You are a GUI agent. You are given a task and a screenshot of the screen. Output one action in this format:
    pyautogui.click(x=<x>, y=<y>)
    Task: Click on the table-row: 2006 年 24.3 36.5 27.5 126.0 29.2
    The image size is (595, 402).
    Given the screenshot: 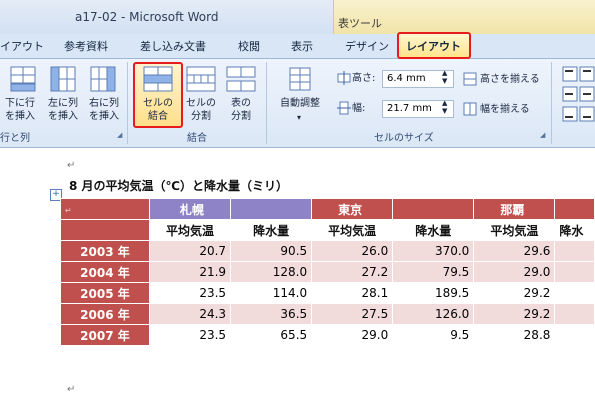 What is the action you would take?
    pyautogui.click(x=327, y=314)
    